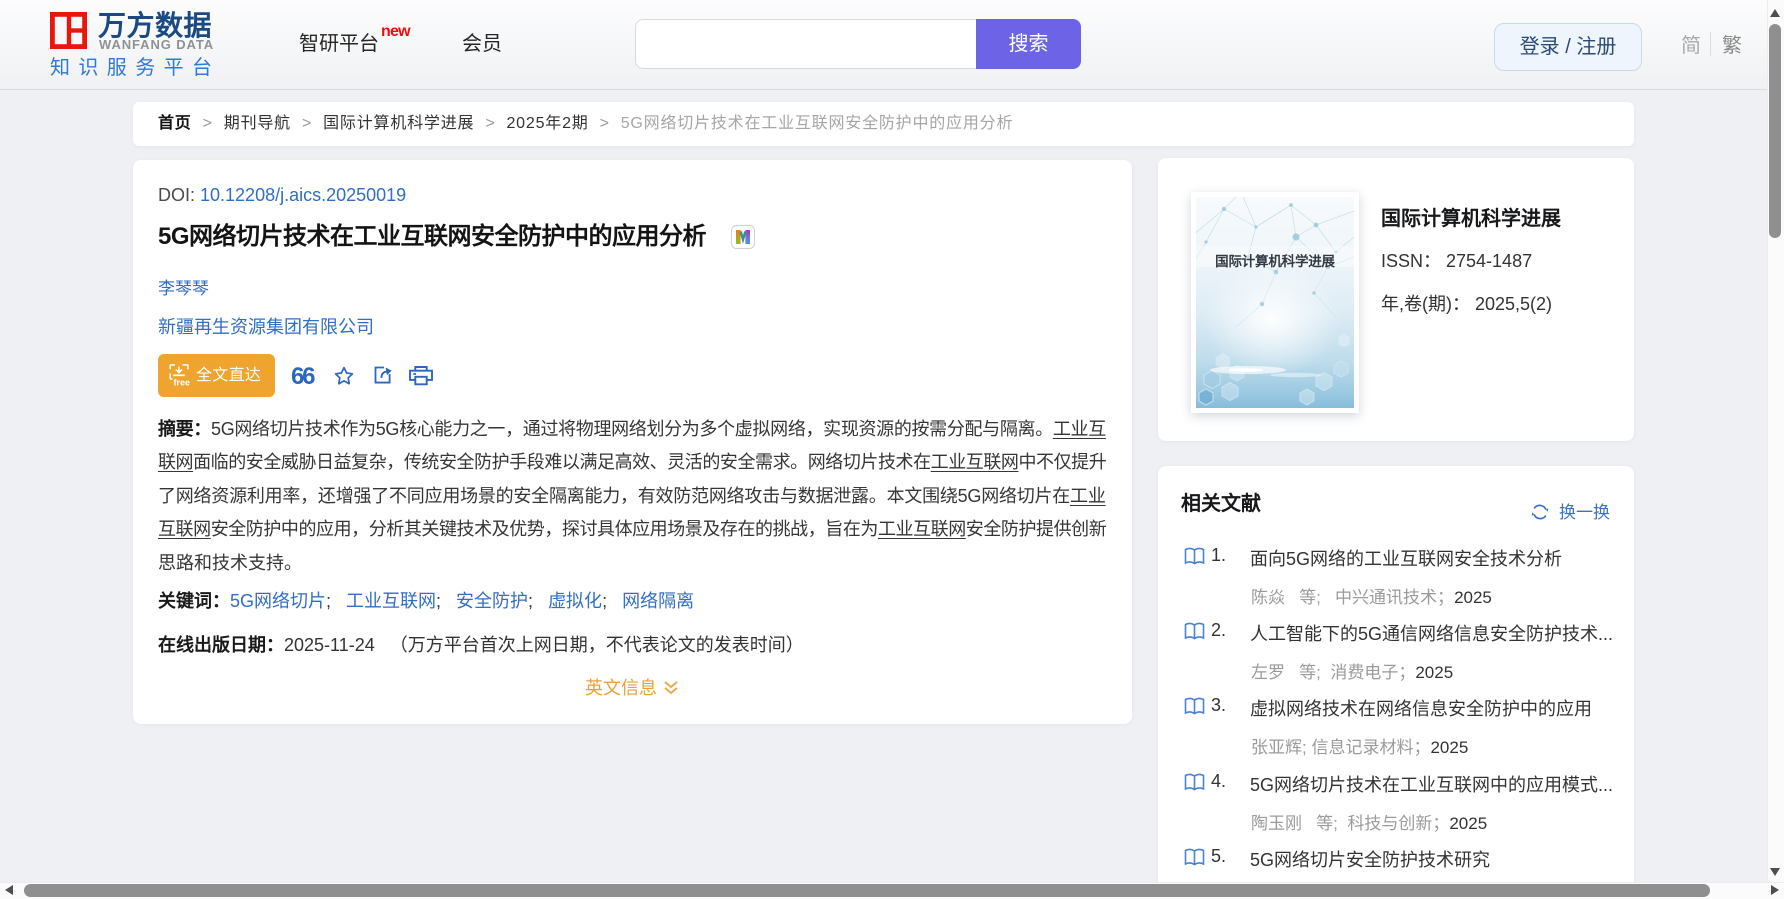 The width and height of the screenshot is (1784, 899). What do you see at coordinates (182, 383) in the screenshot?
I see `svg-text: free` at bounding box center [182, 383].